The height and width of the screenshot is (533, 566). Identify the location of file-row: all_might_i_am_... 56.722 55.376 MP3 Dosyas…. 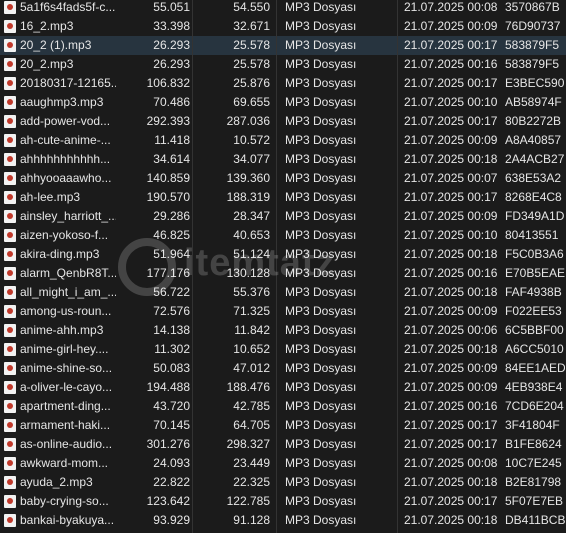
(283, 292).